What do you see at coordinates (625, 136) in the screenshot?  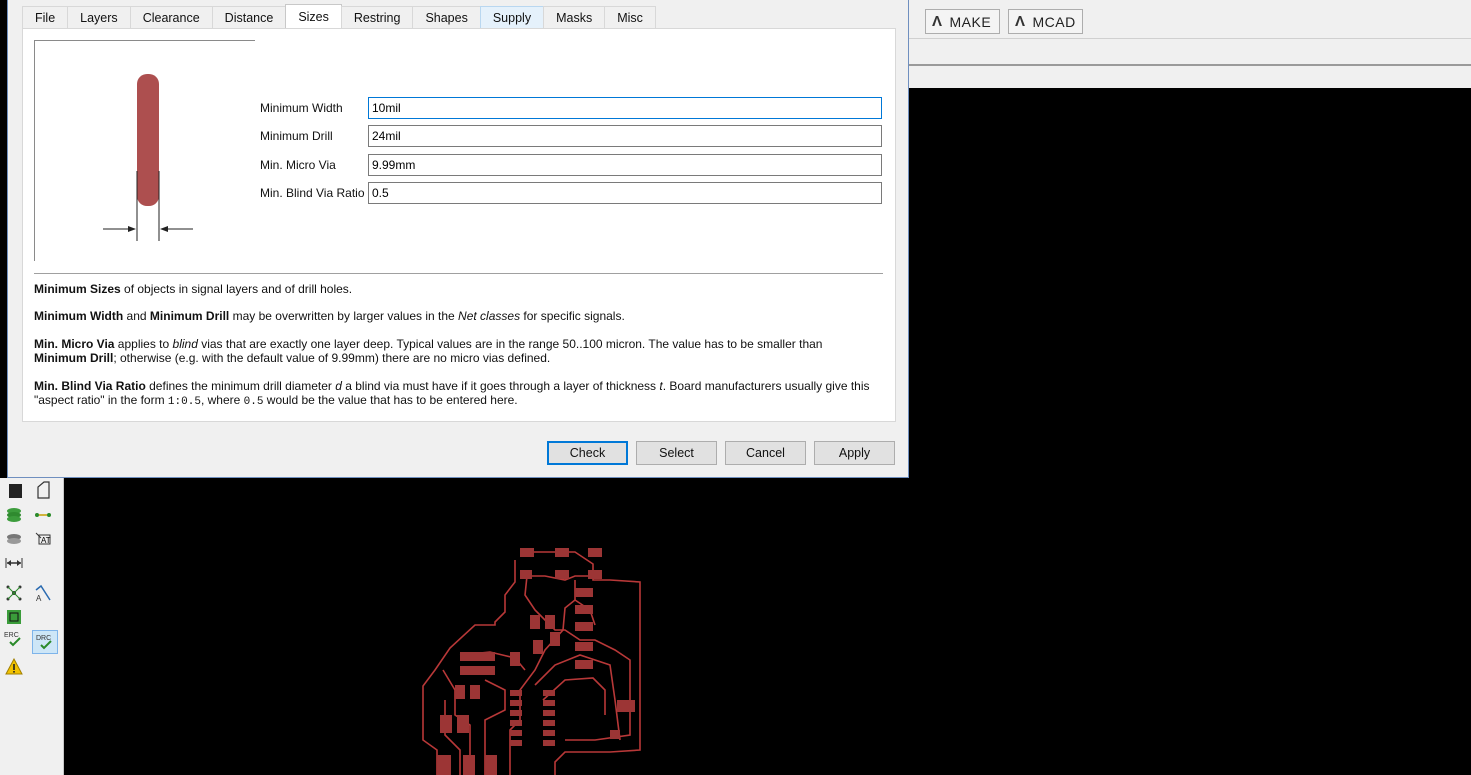 I see `min-drill-input` at bounding box center [625, 136].